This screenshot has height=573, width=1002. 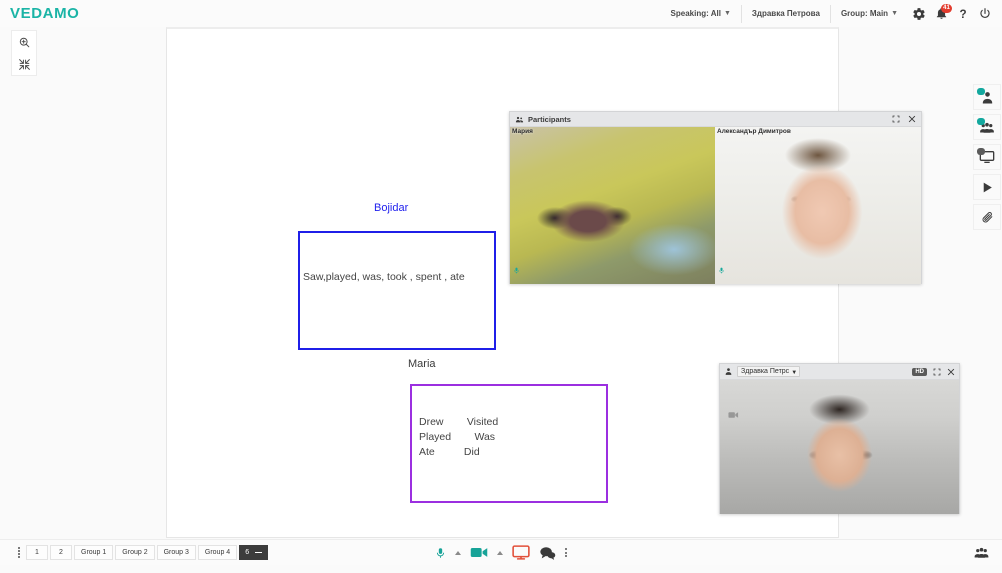 What do you see at coordinates (247, 552) in the screenshot?
I see `page-tab-label: 6` at bounding box center [247, 552].